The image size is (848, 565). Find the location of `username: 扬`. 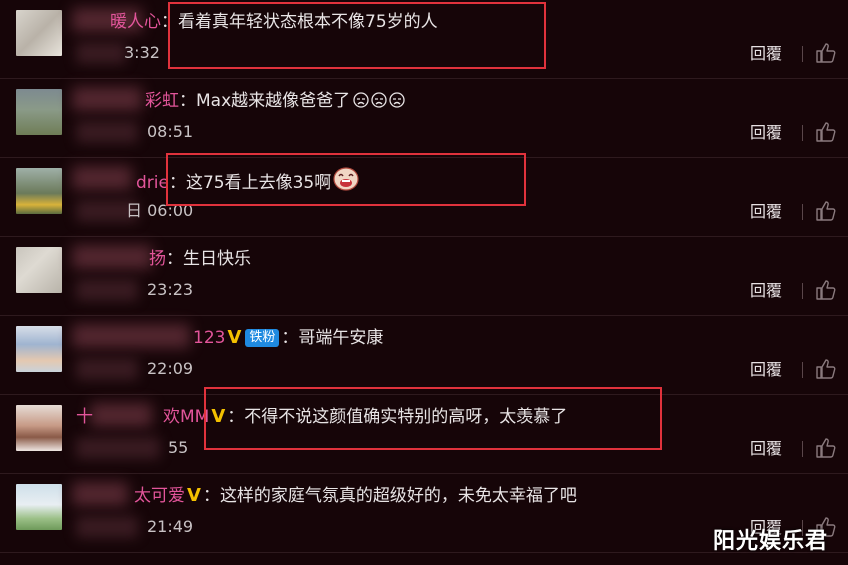

username: 扬 is located at coordinates (157, 259).